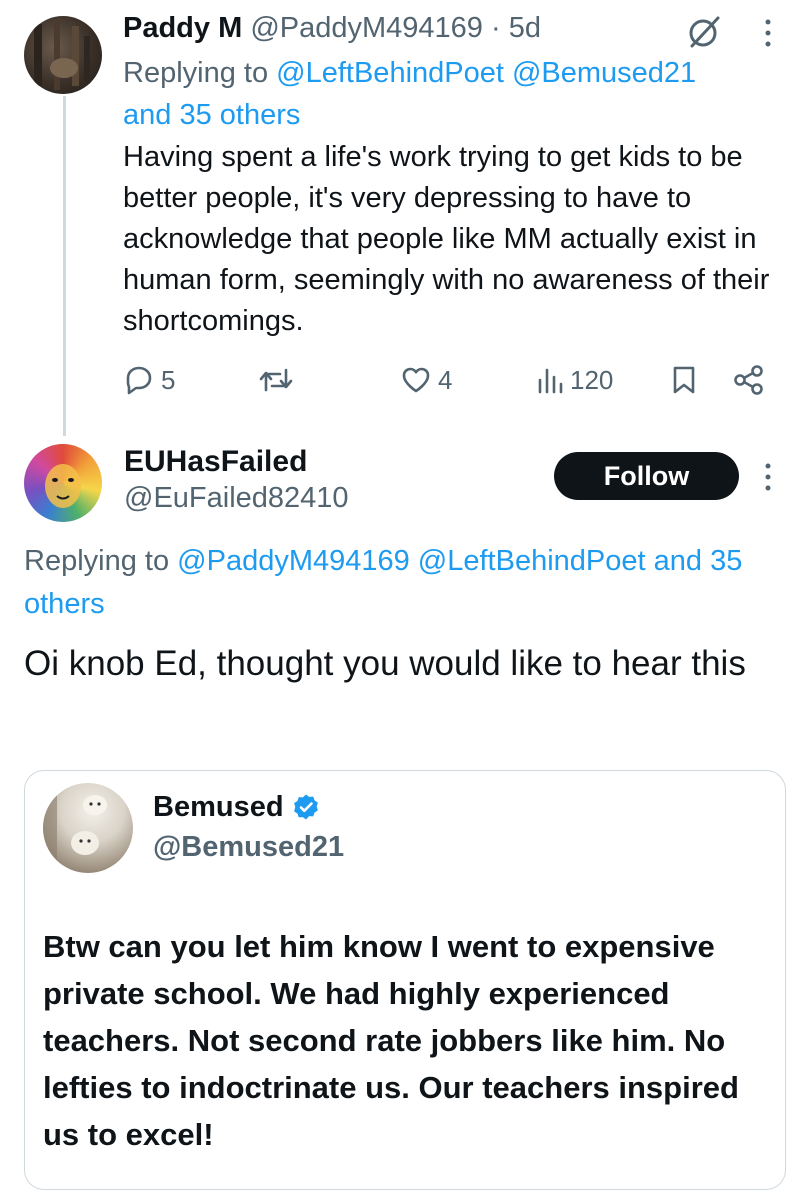 The height and width of the screenshot is (1200, 809). Describe the element at coordinates (248, 847) in the screenshot. I see `quoted-author-handle: @Bemused21` at that location.